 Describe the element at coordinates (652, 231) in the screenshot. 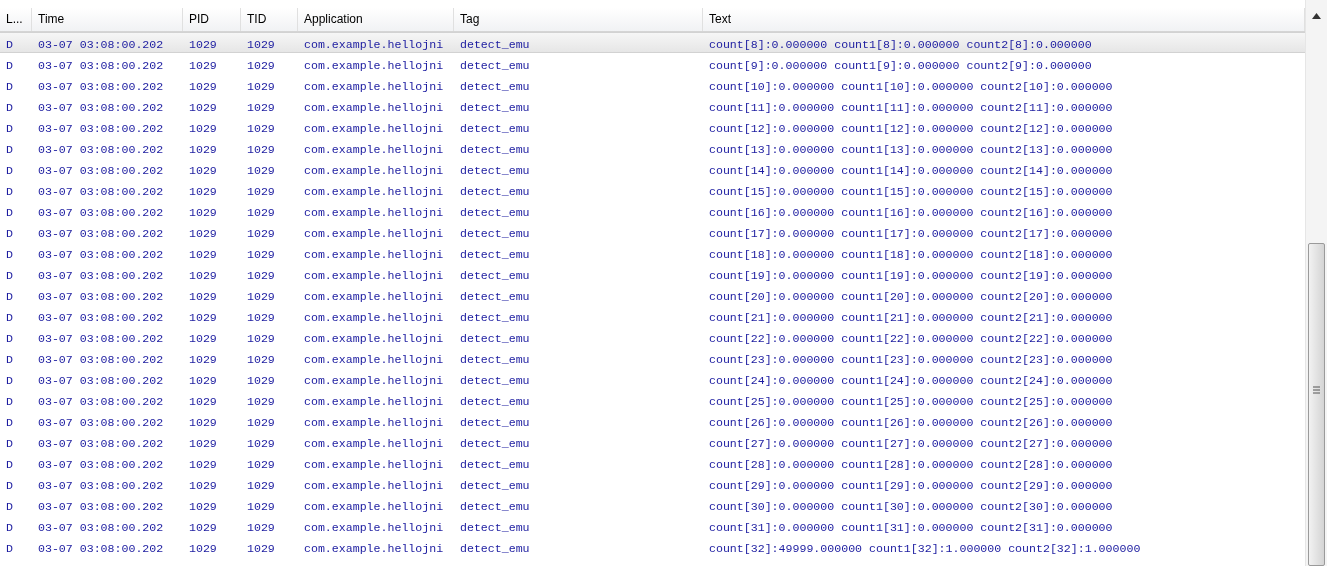

I see `log-row: D 03-07 03:08:00.202 1029 1029 com.example.hellojni detect_emu count[17]:0.000000 count1[17]:0.000000 count2[17]:0.000000` at that location.